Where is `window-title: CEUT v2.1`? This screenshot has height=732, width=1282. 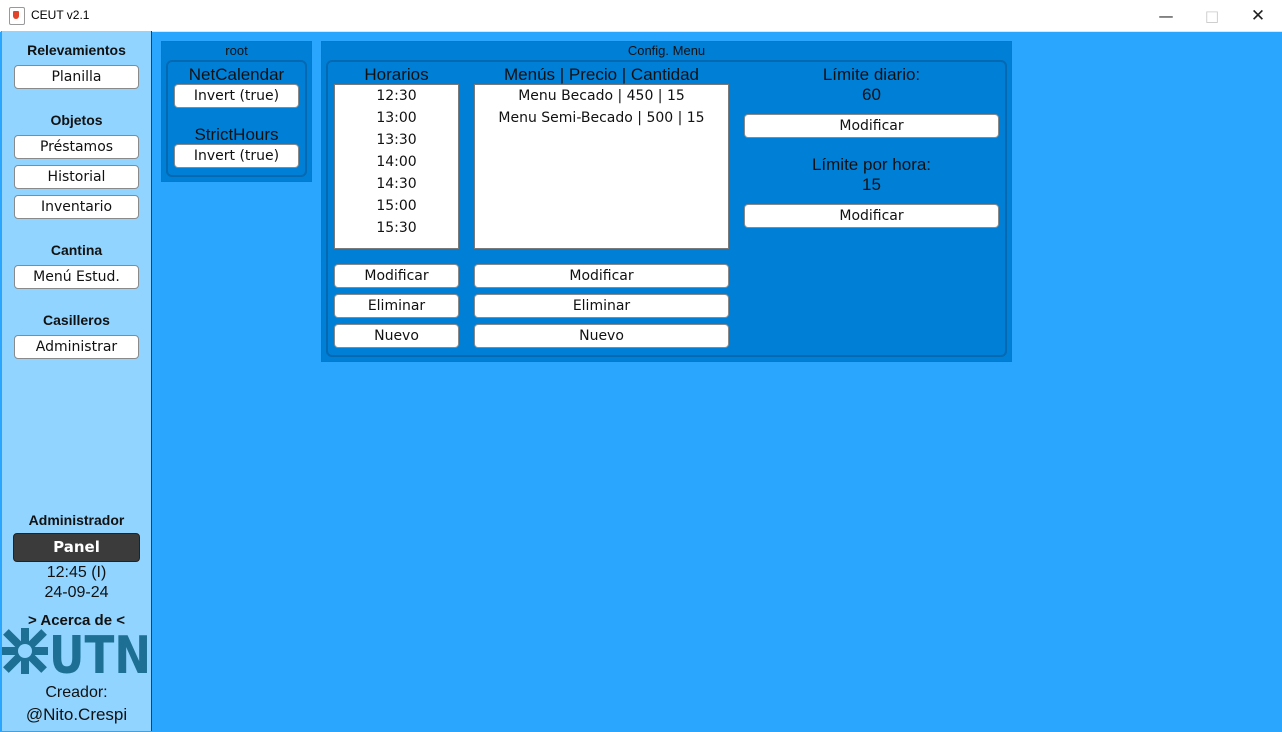 window-title: CEUT v2.1 is located at coordinates (60, 15).